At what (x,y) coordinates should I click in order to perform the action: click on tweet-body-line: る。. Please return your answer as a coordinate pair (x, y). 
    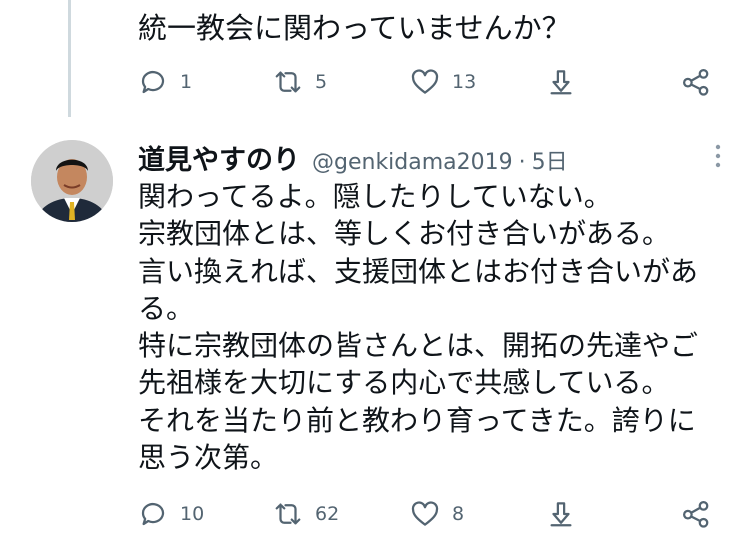
    Looking at the image, I should click on (166, 308).